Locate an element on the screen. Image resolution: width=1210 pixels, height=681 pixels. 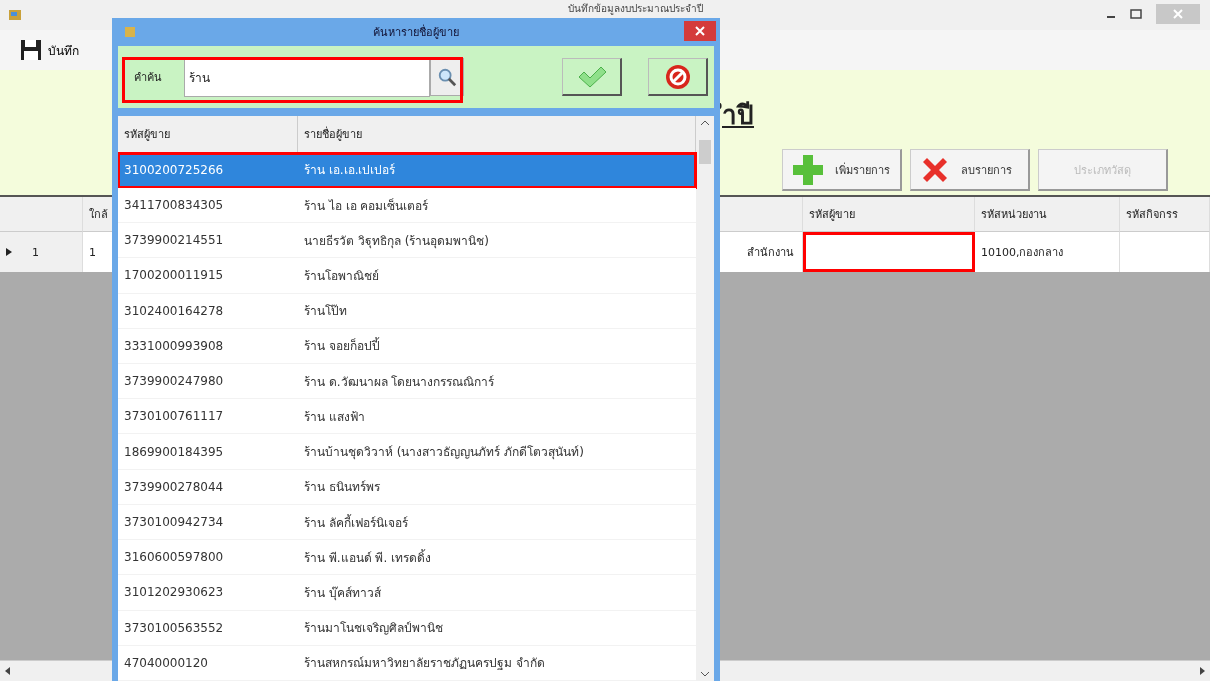
seller-code: 1869900184395 is located at coordinates (174, 451).